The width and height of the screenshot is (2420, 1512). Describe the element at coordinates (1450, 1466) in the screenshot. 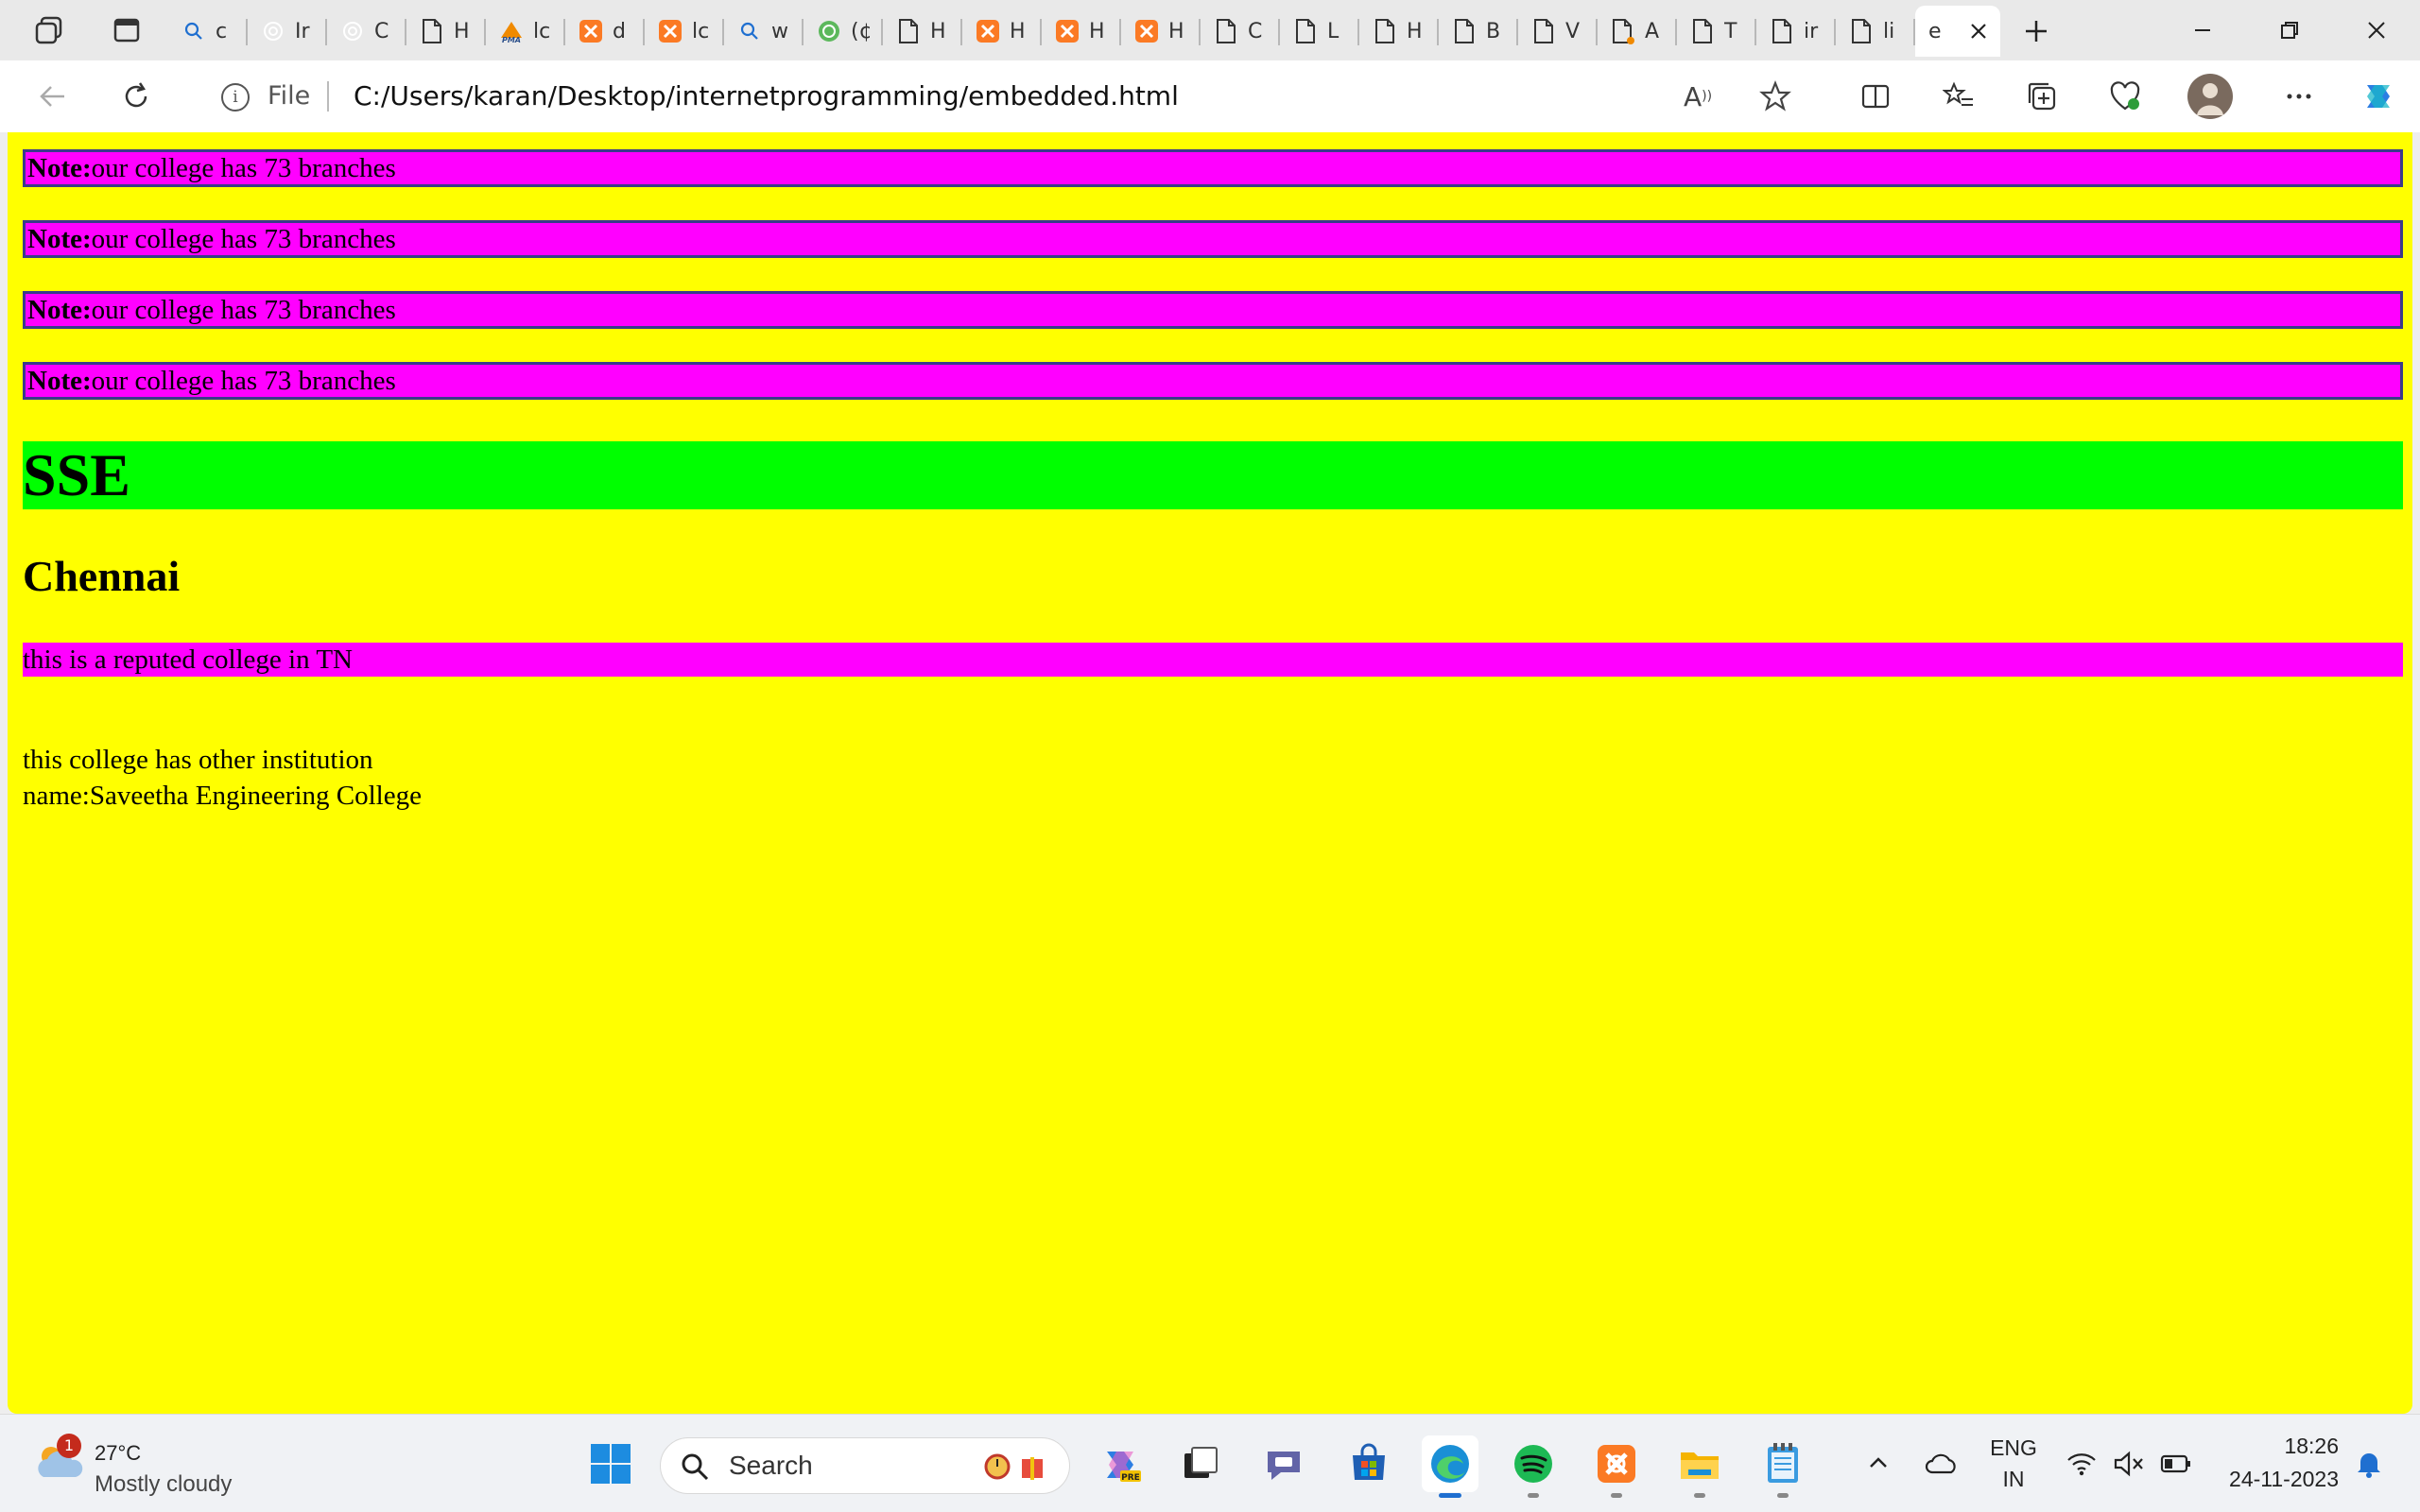

I see `edge-taskbar-icon` at that location.